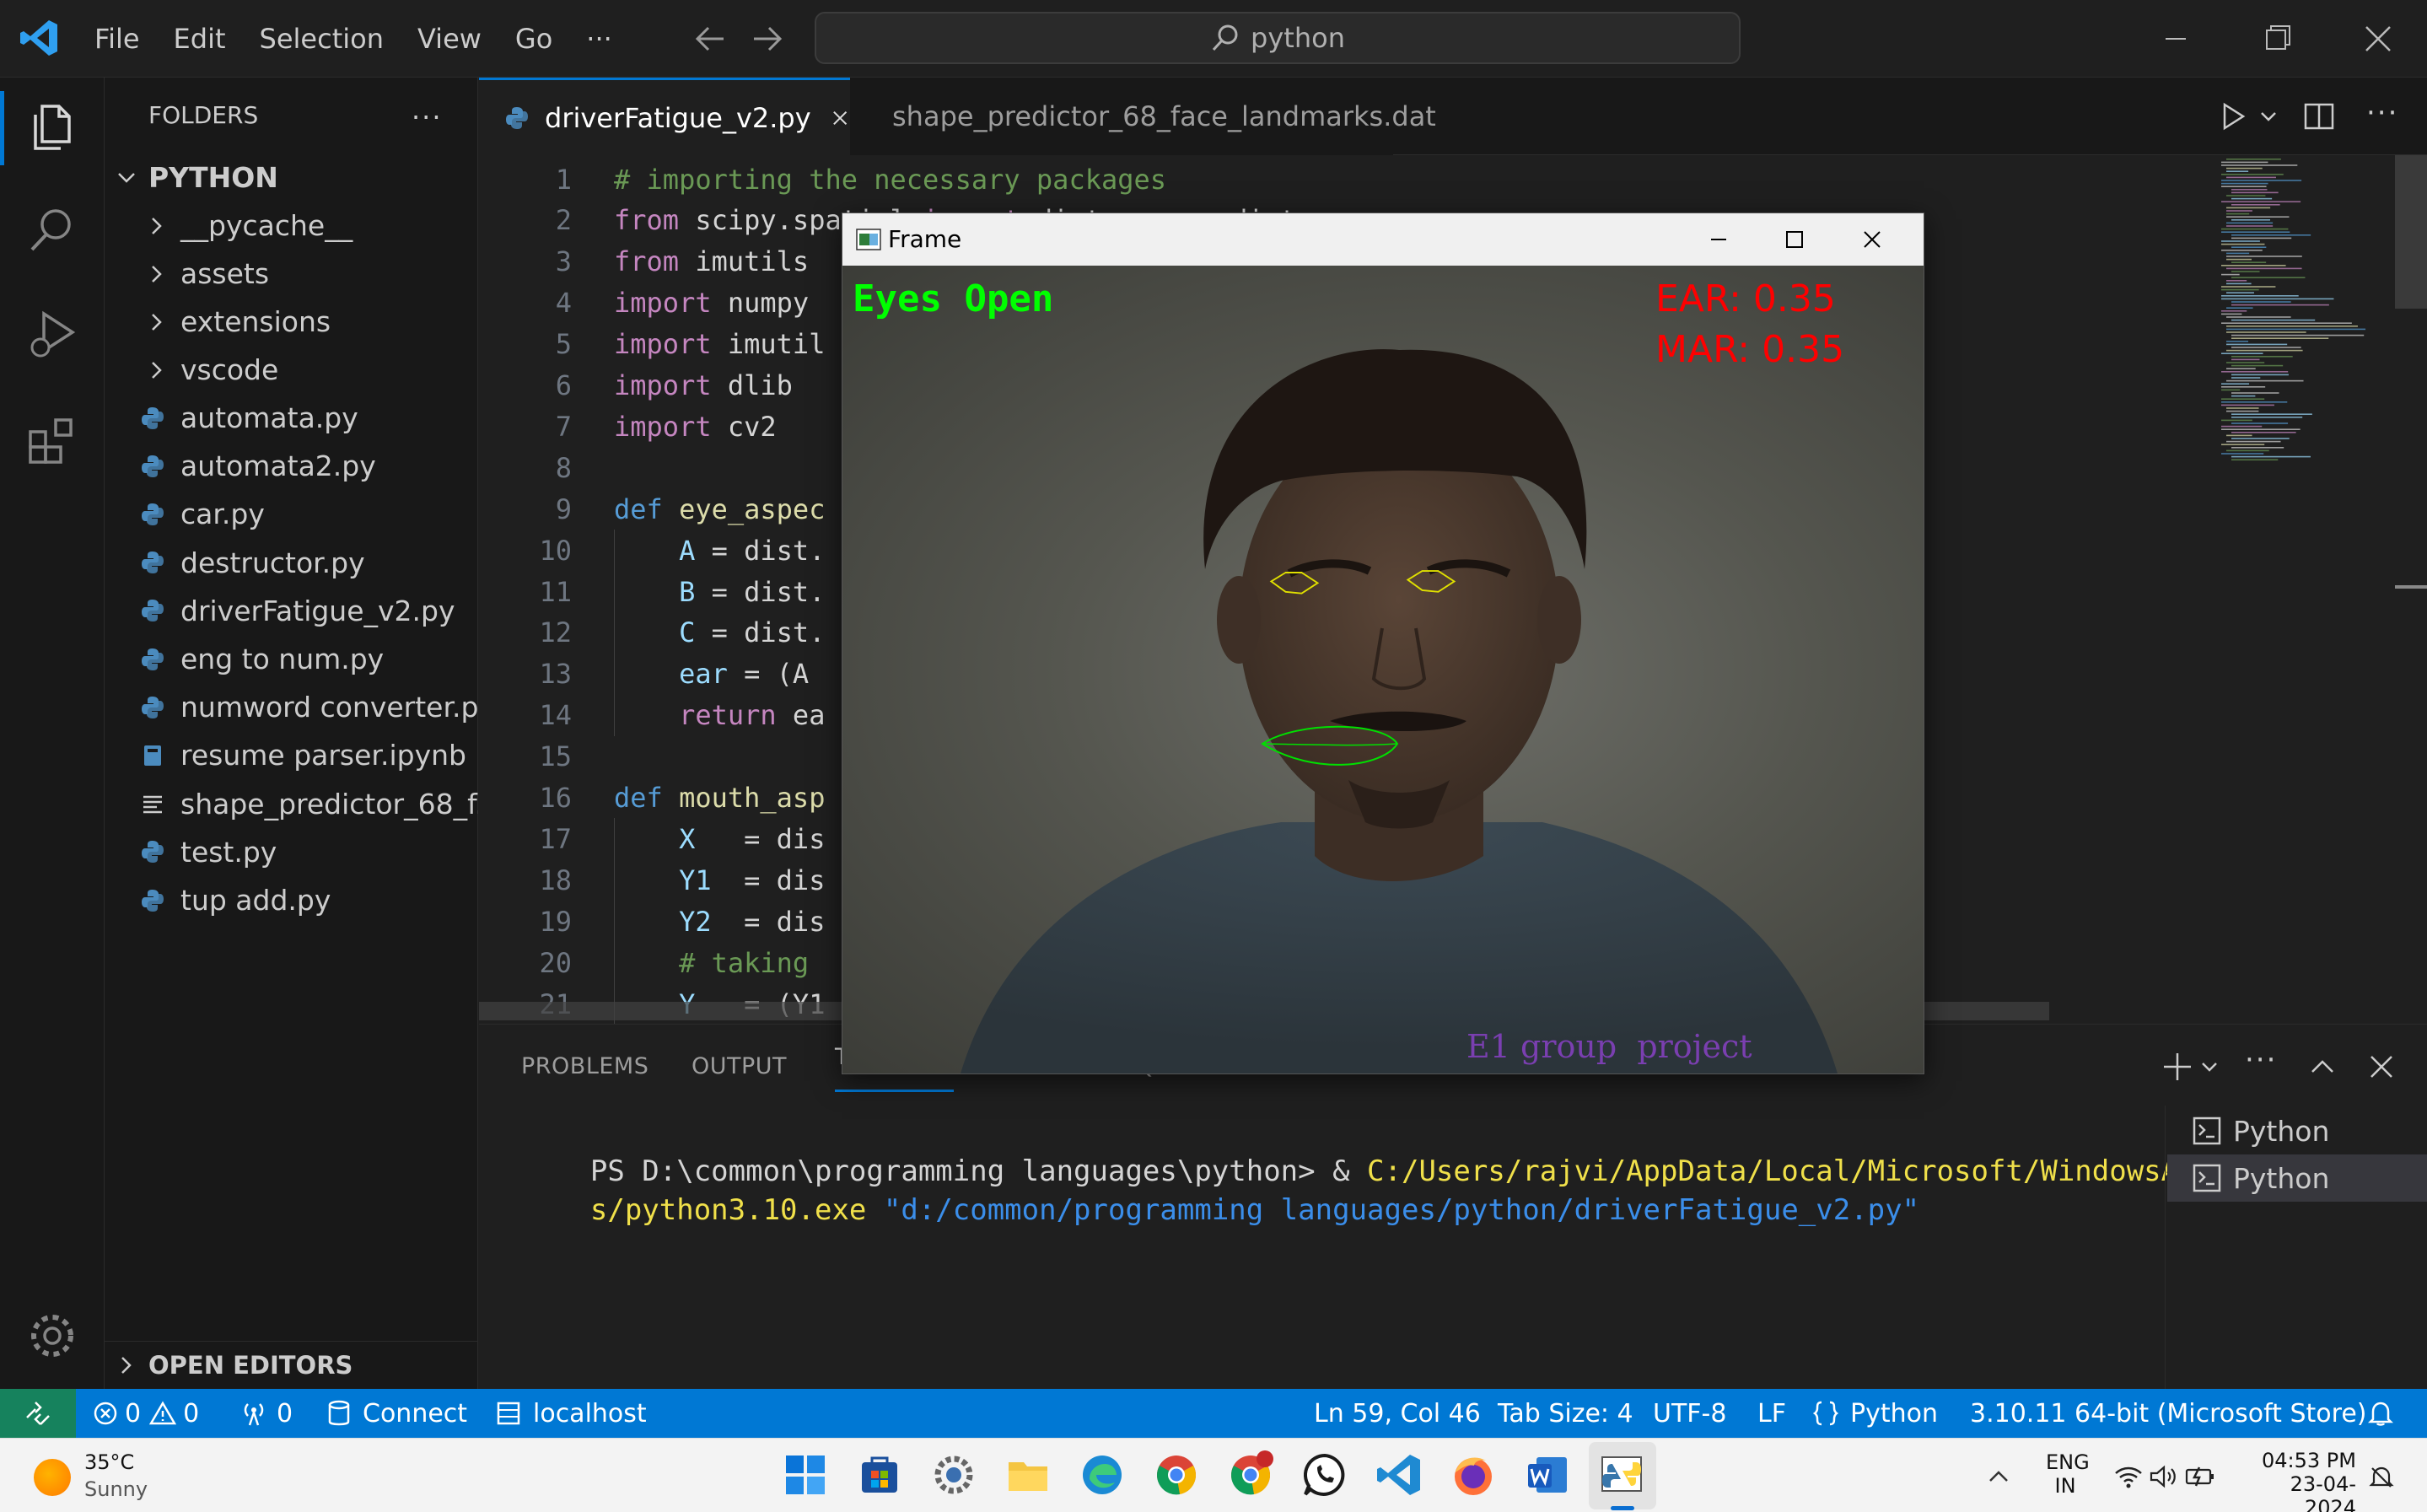 The image size is (2427, 1512). Describe the element at coordinates (652, 799) in the screenshot. I see `code-line: 16 def mouth_asp` at that location.